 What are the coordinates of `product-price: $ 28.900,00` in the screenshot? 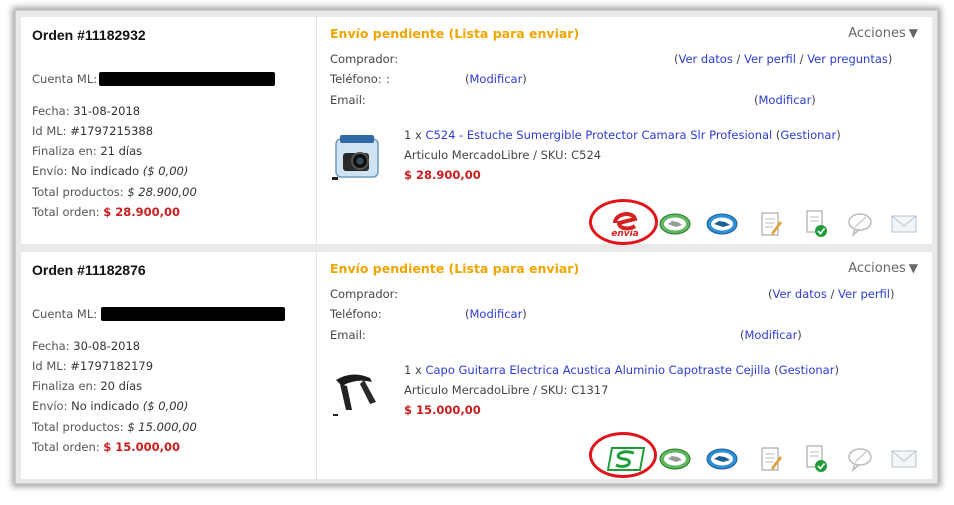 It's located at (442, 175).